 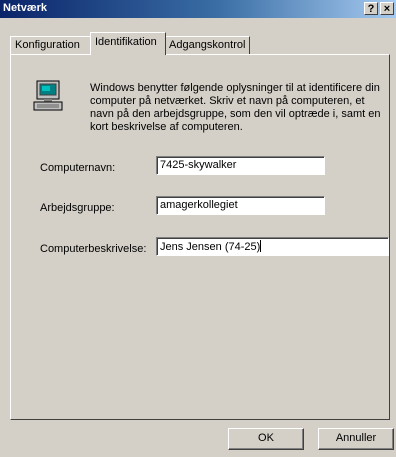 I want to click on ok-button: OK, so click(x=266, y=439).